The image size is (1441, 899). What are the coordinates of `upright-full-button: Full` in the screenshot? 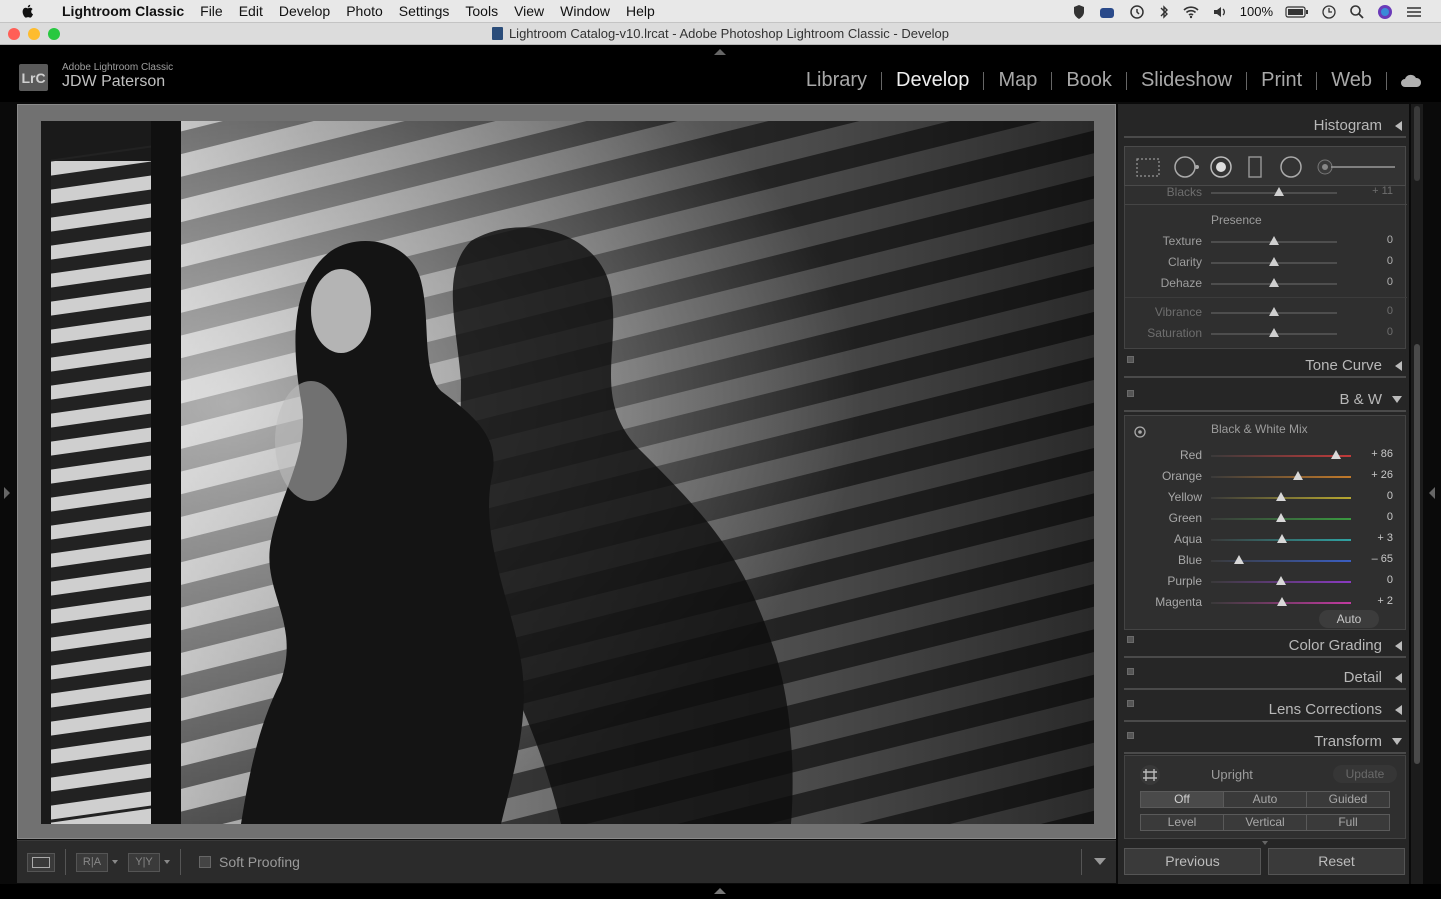 It's located at (1348, 822).